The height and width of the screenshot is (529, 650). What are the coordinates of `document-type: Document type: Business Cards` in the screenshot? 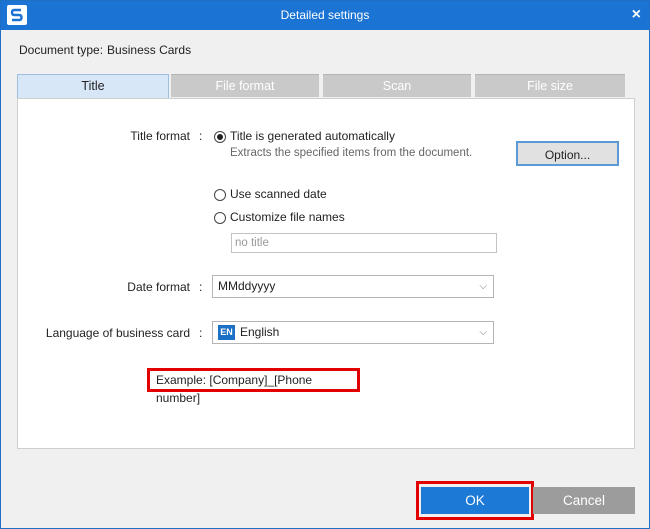 It's located at (107, 50).